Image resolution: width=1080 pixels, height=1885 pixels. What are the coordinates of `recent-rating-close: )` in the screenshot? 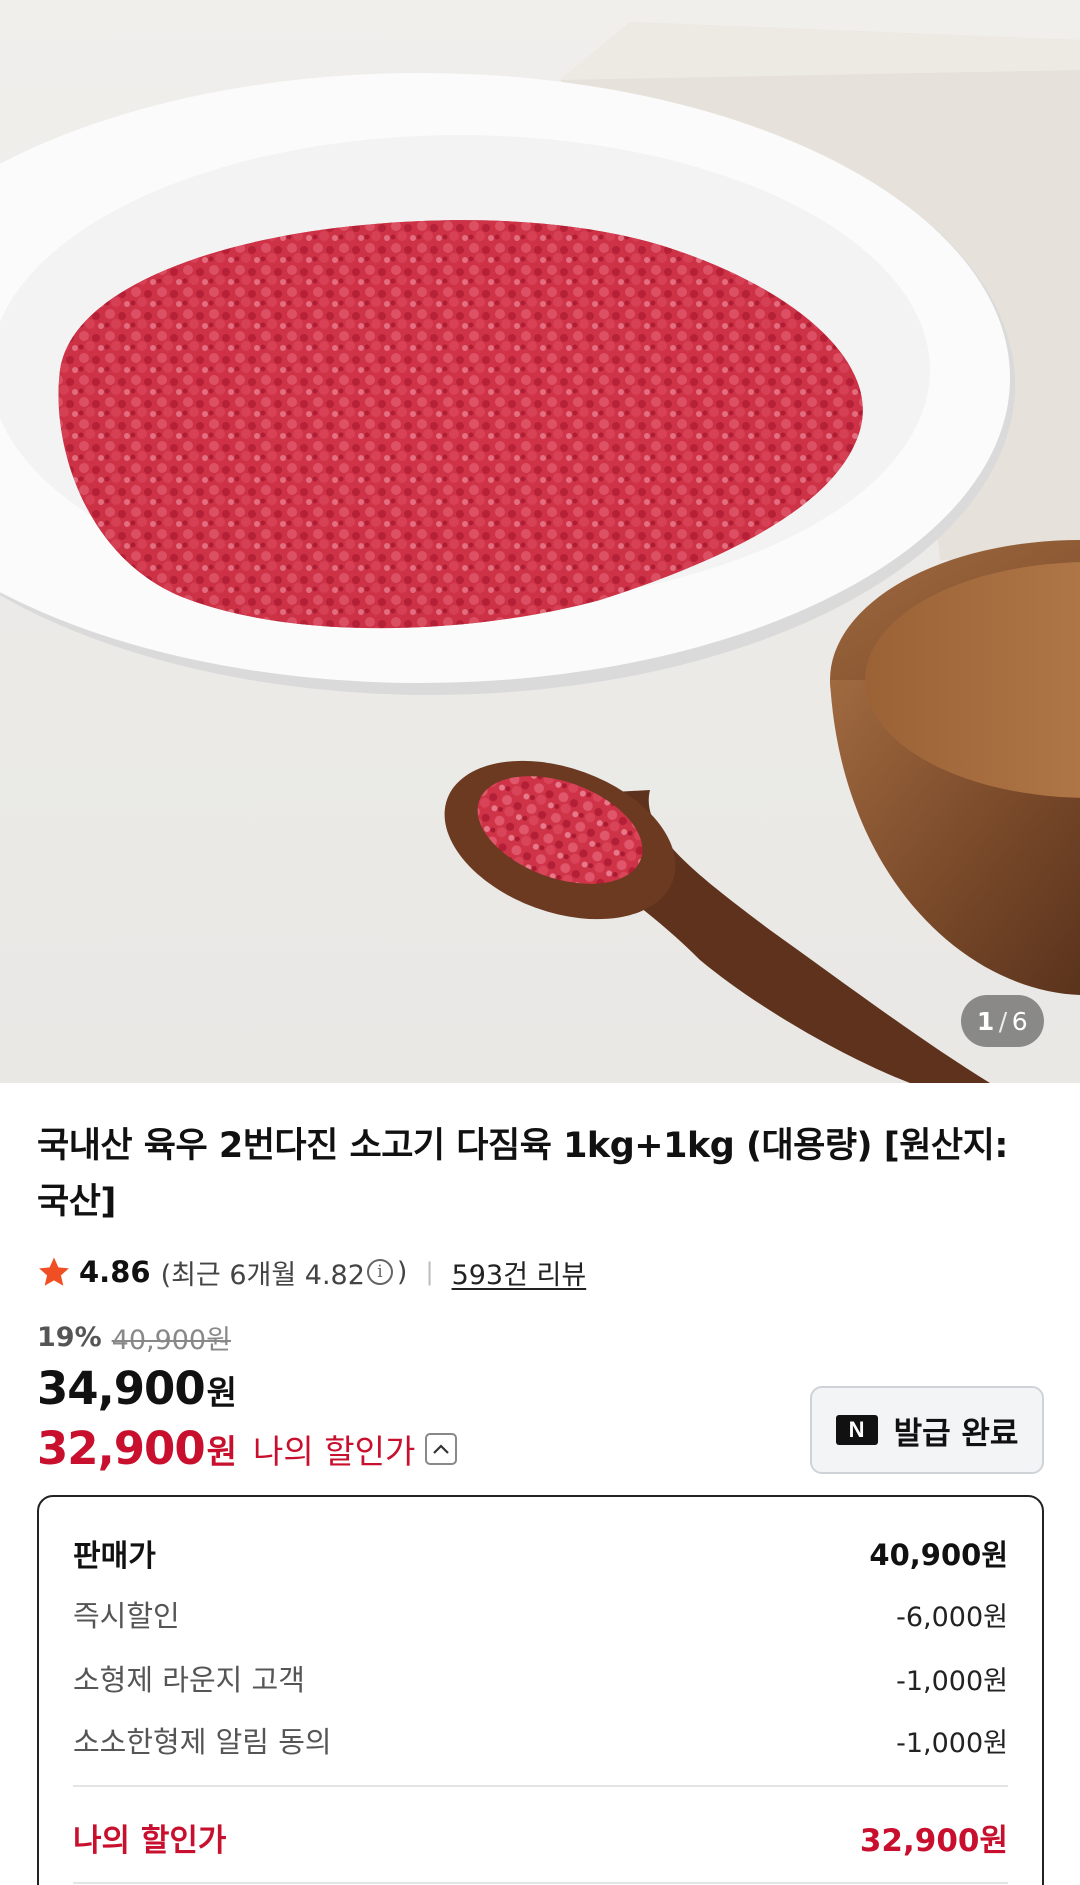 It's located at (402, 1272).